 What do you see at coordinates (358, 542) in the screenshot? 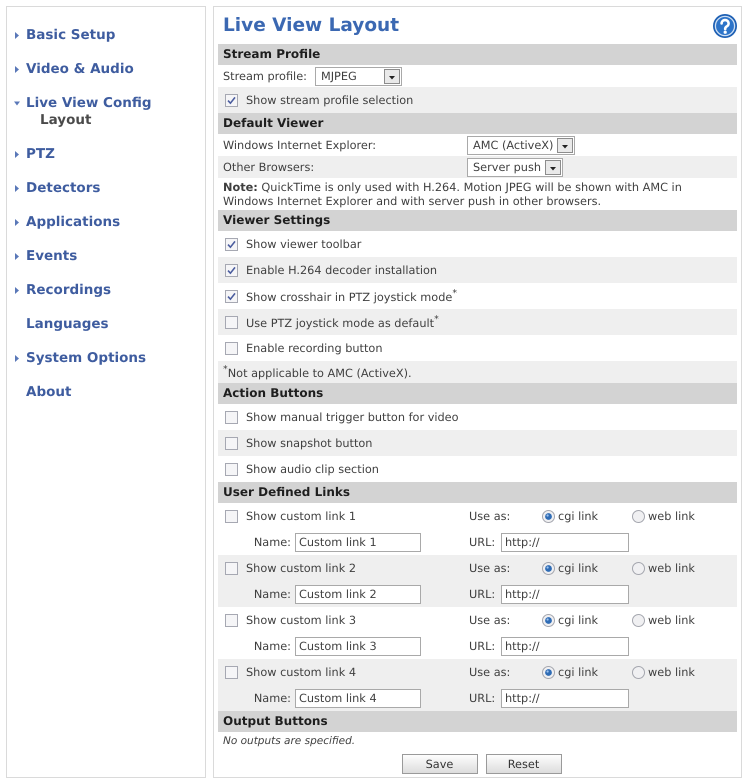
I see `text-field: Custom link 1` at bounding box center [358, 542].